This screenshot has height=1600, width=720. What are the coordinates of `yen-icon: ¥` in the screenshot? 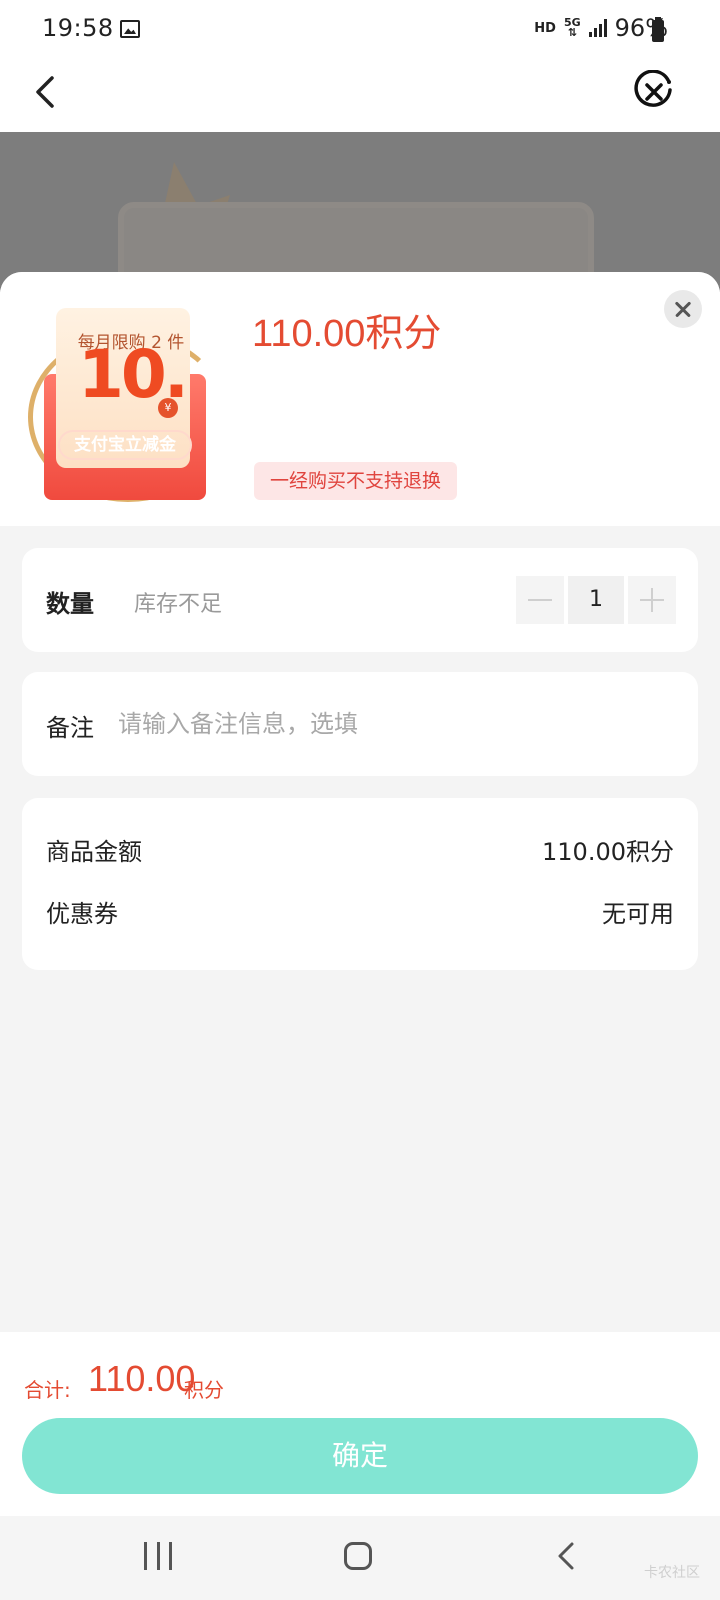 It's located at (168, 408).